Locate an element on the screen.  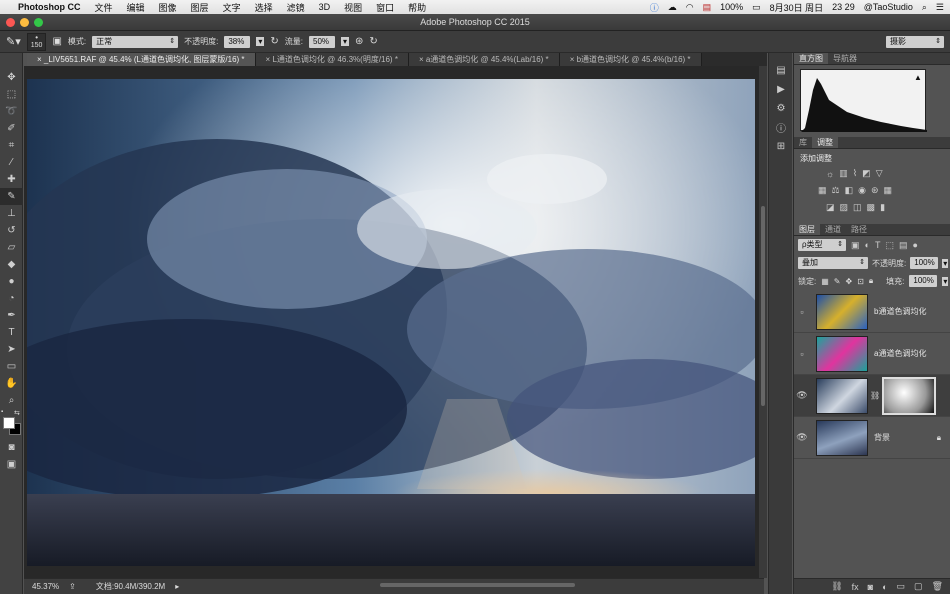
info-panel-icon: ⓘ is located at coordinates (781, 127).